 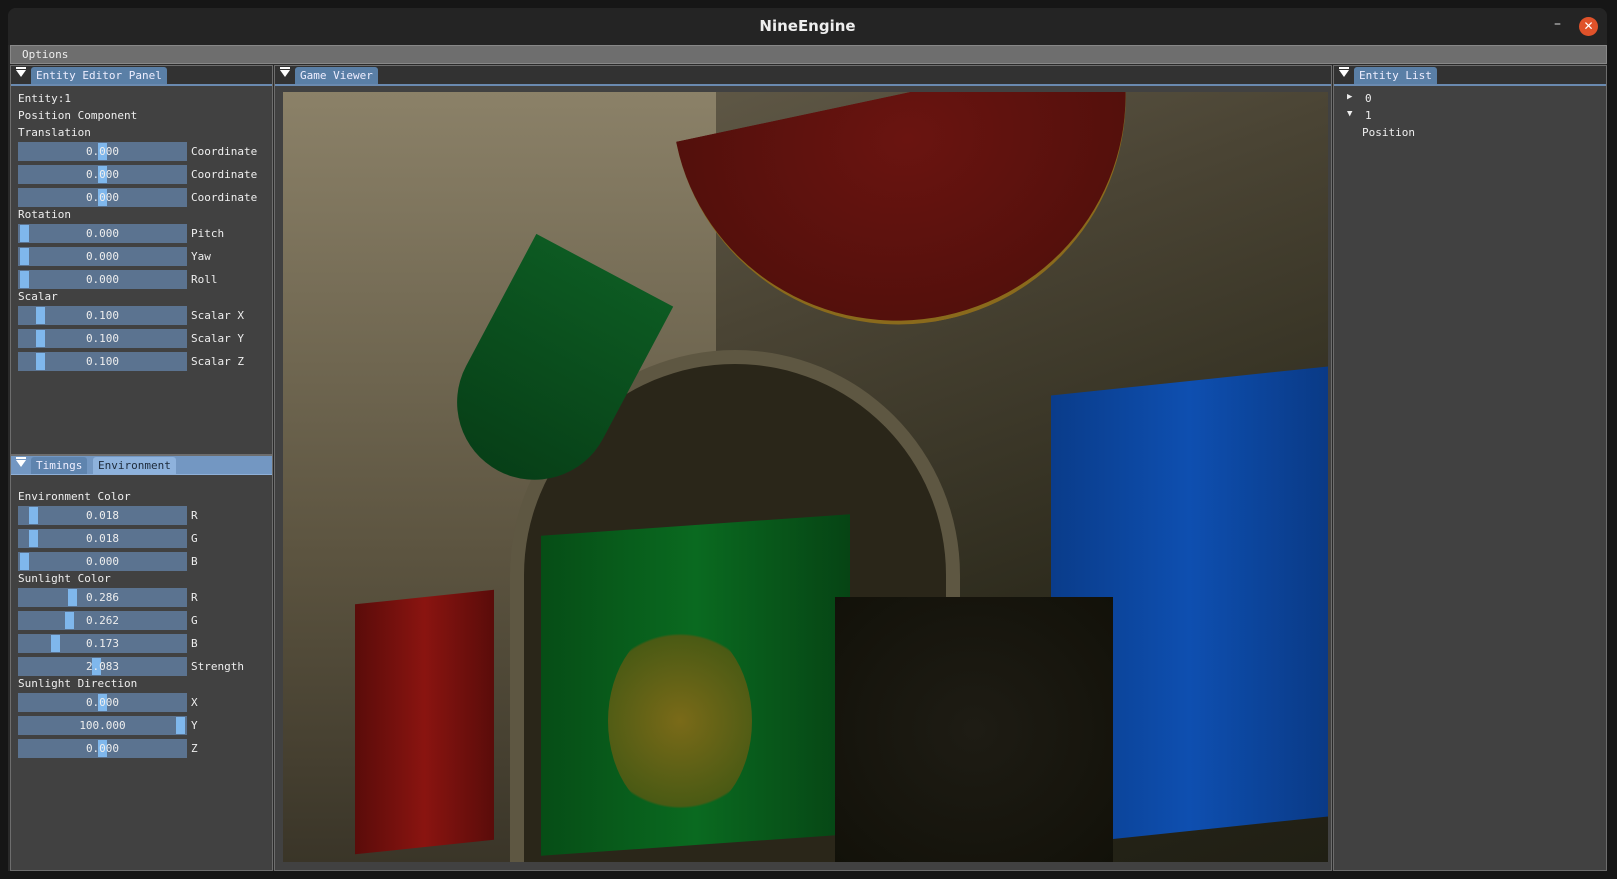 What do you see at coordinates (1349, 97) in the screenshot?
I see `expand-arrow-icon: ▶` at bounding box center [1349, 97].